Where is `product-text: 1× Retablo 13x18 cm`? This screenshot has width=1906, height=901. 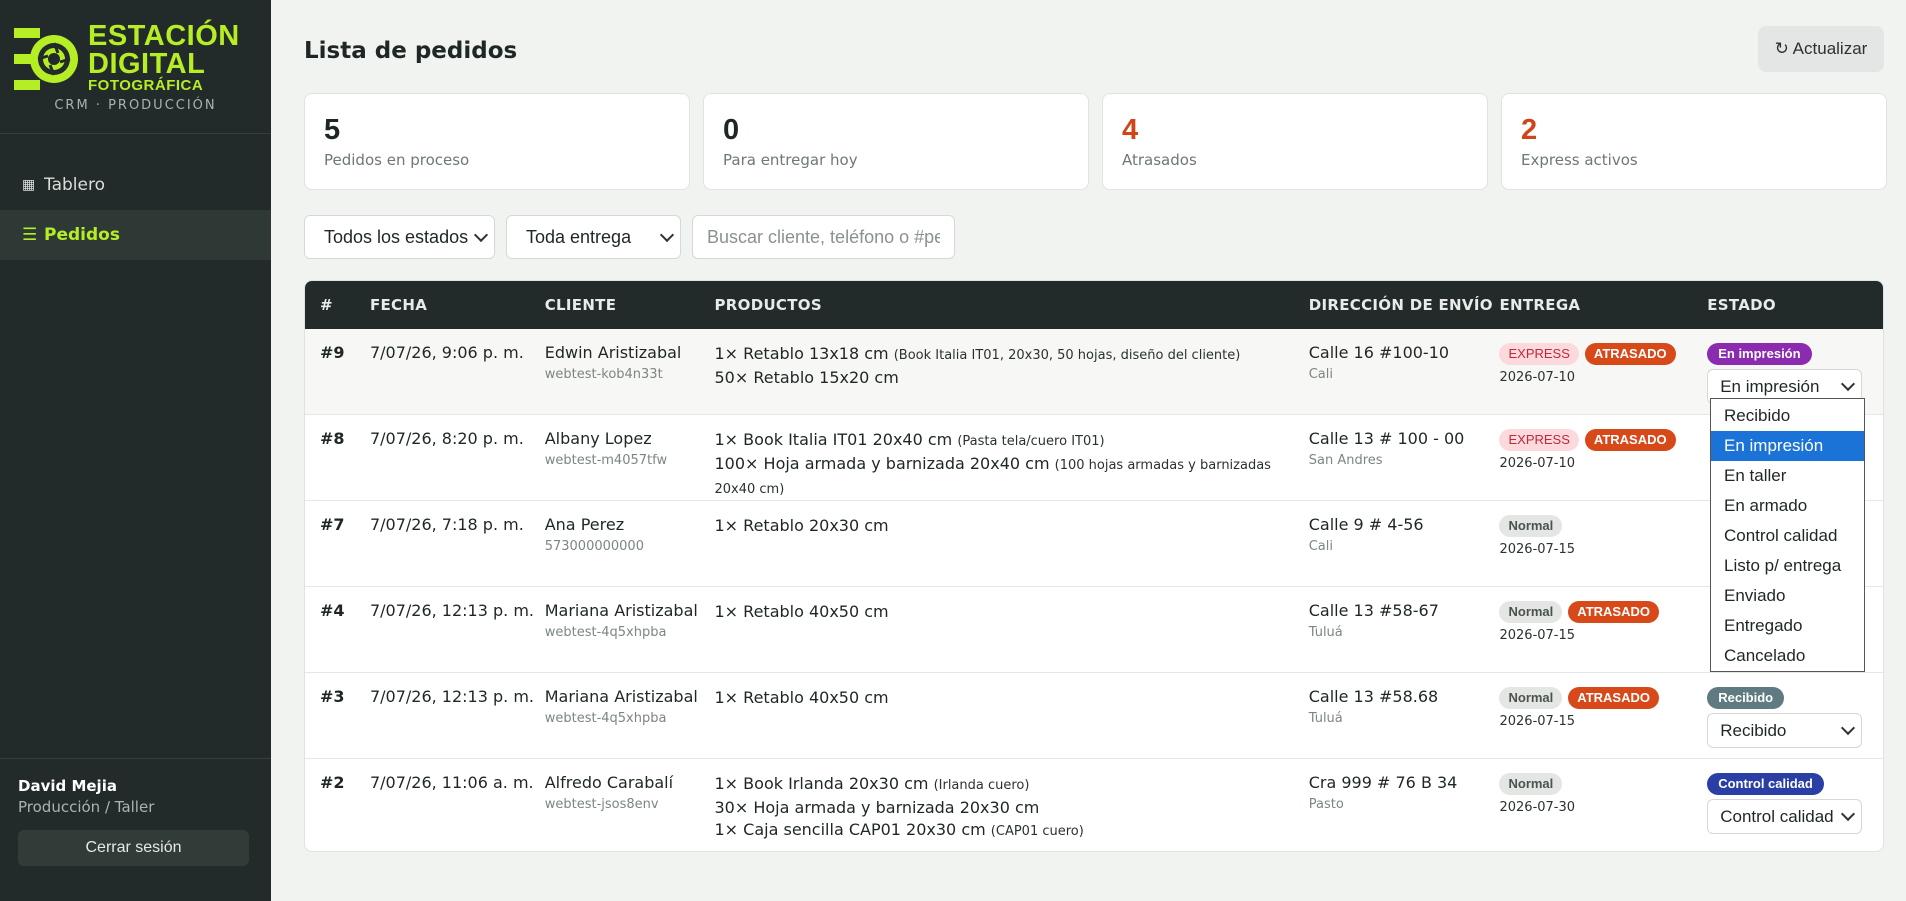 product-text: 1× Retablo 13x18 cm is located at coordinates (801, 353).